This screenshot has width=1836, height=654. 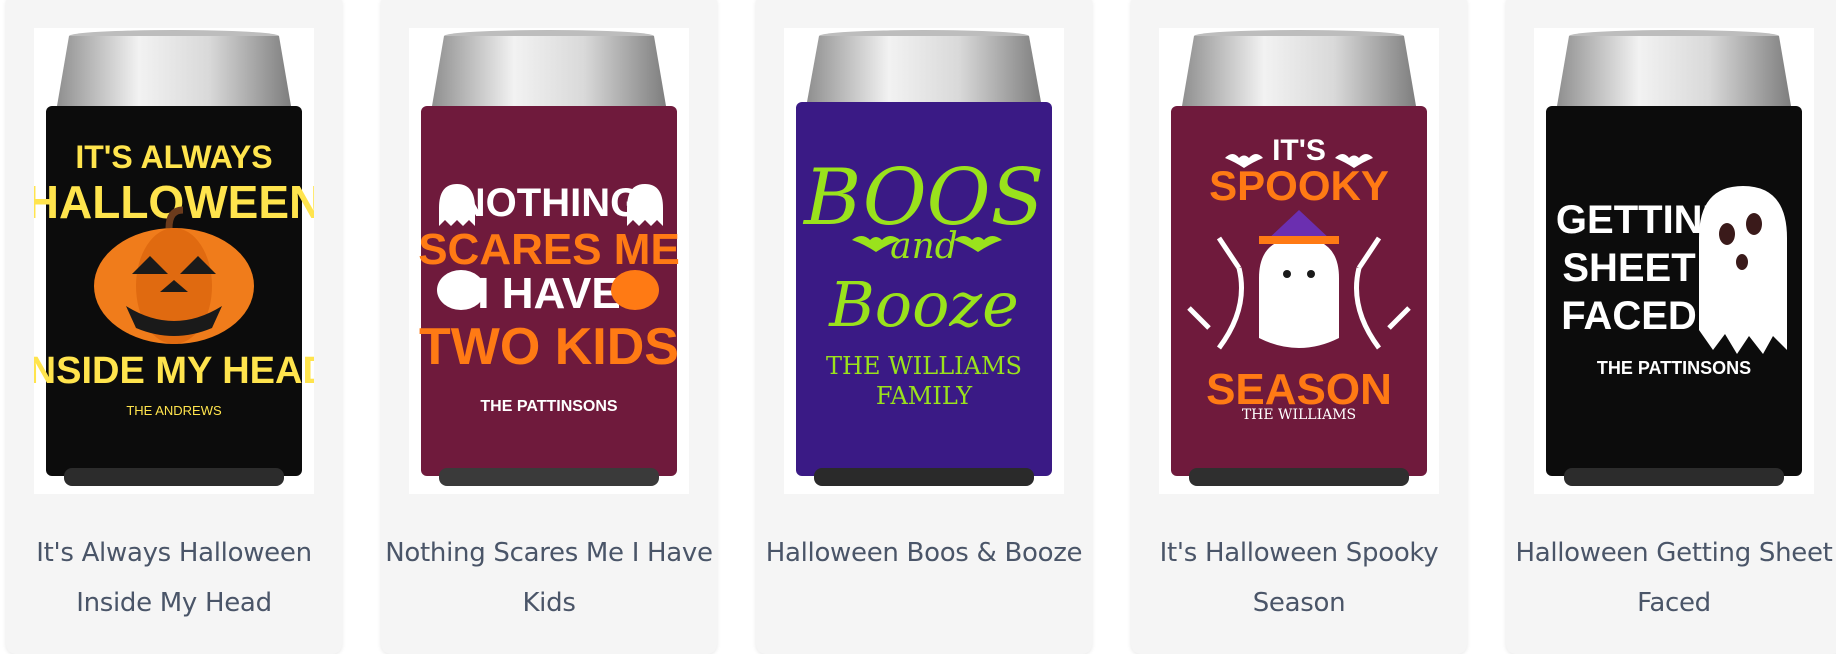 What do you see at coordinates (174, 410) in the screenshot?
I see `design-line: THE ANDREWS` at bounding box center [174, 410].